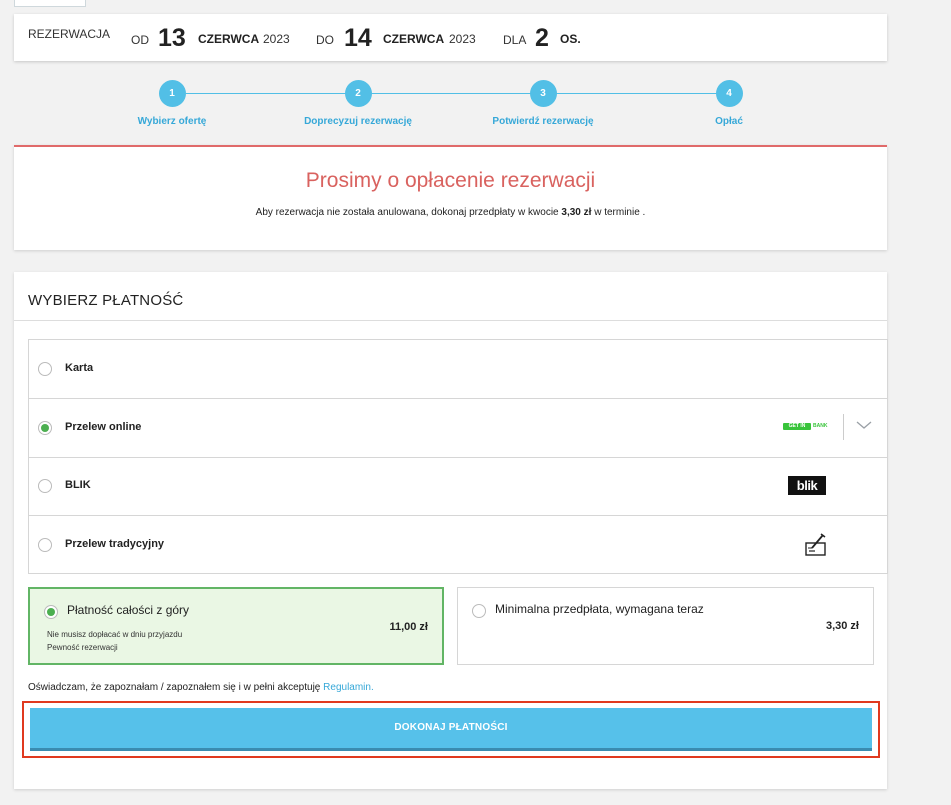  I want to click on step-3: 3 Potwierdź rezerwację, so click(543, 101).